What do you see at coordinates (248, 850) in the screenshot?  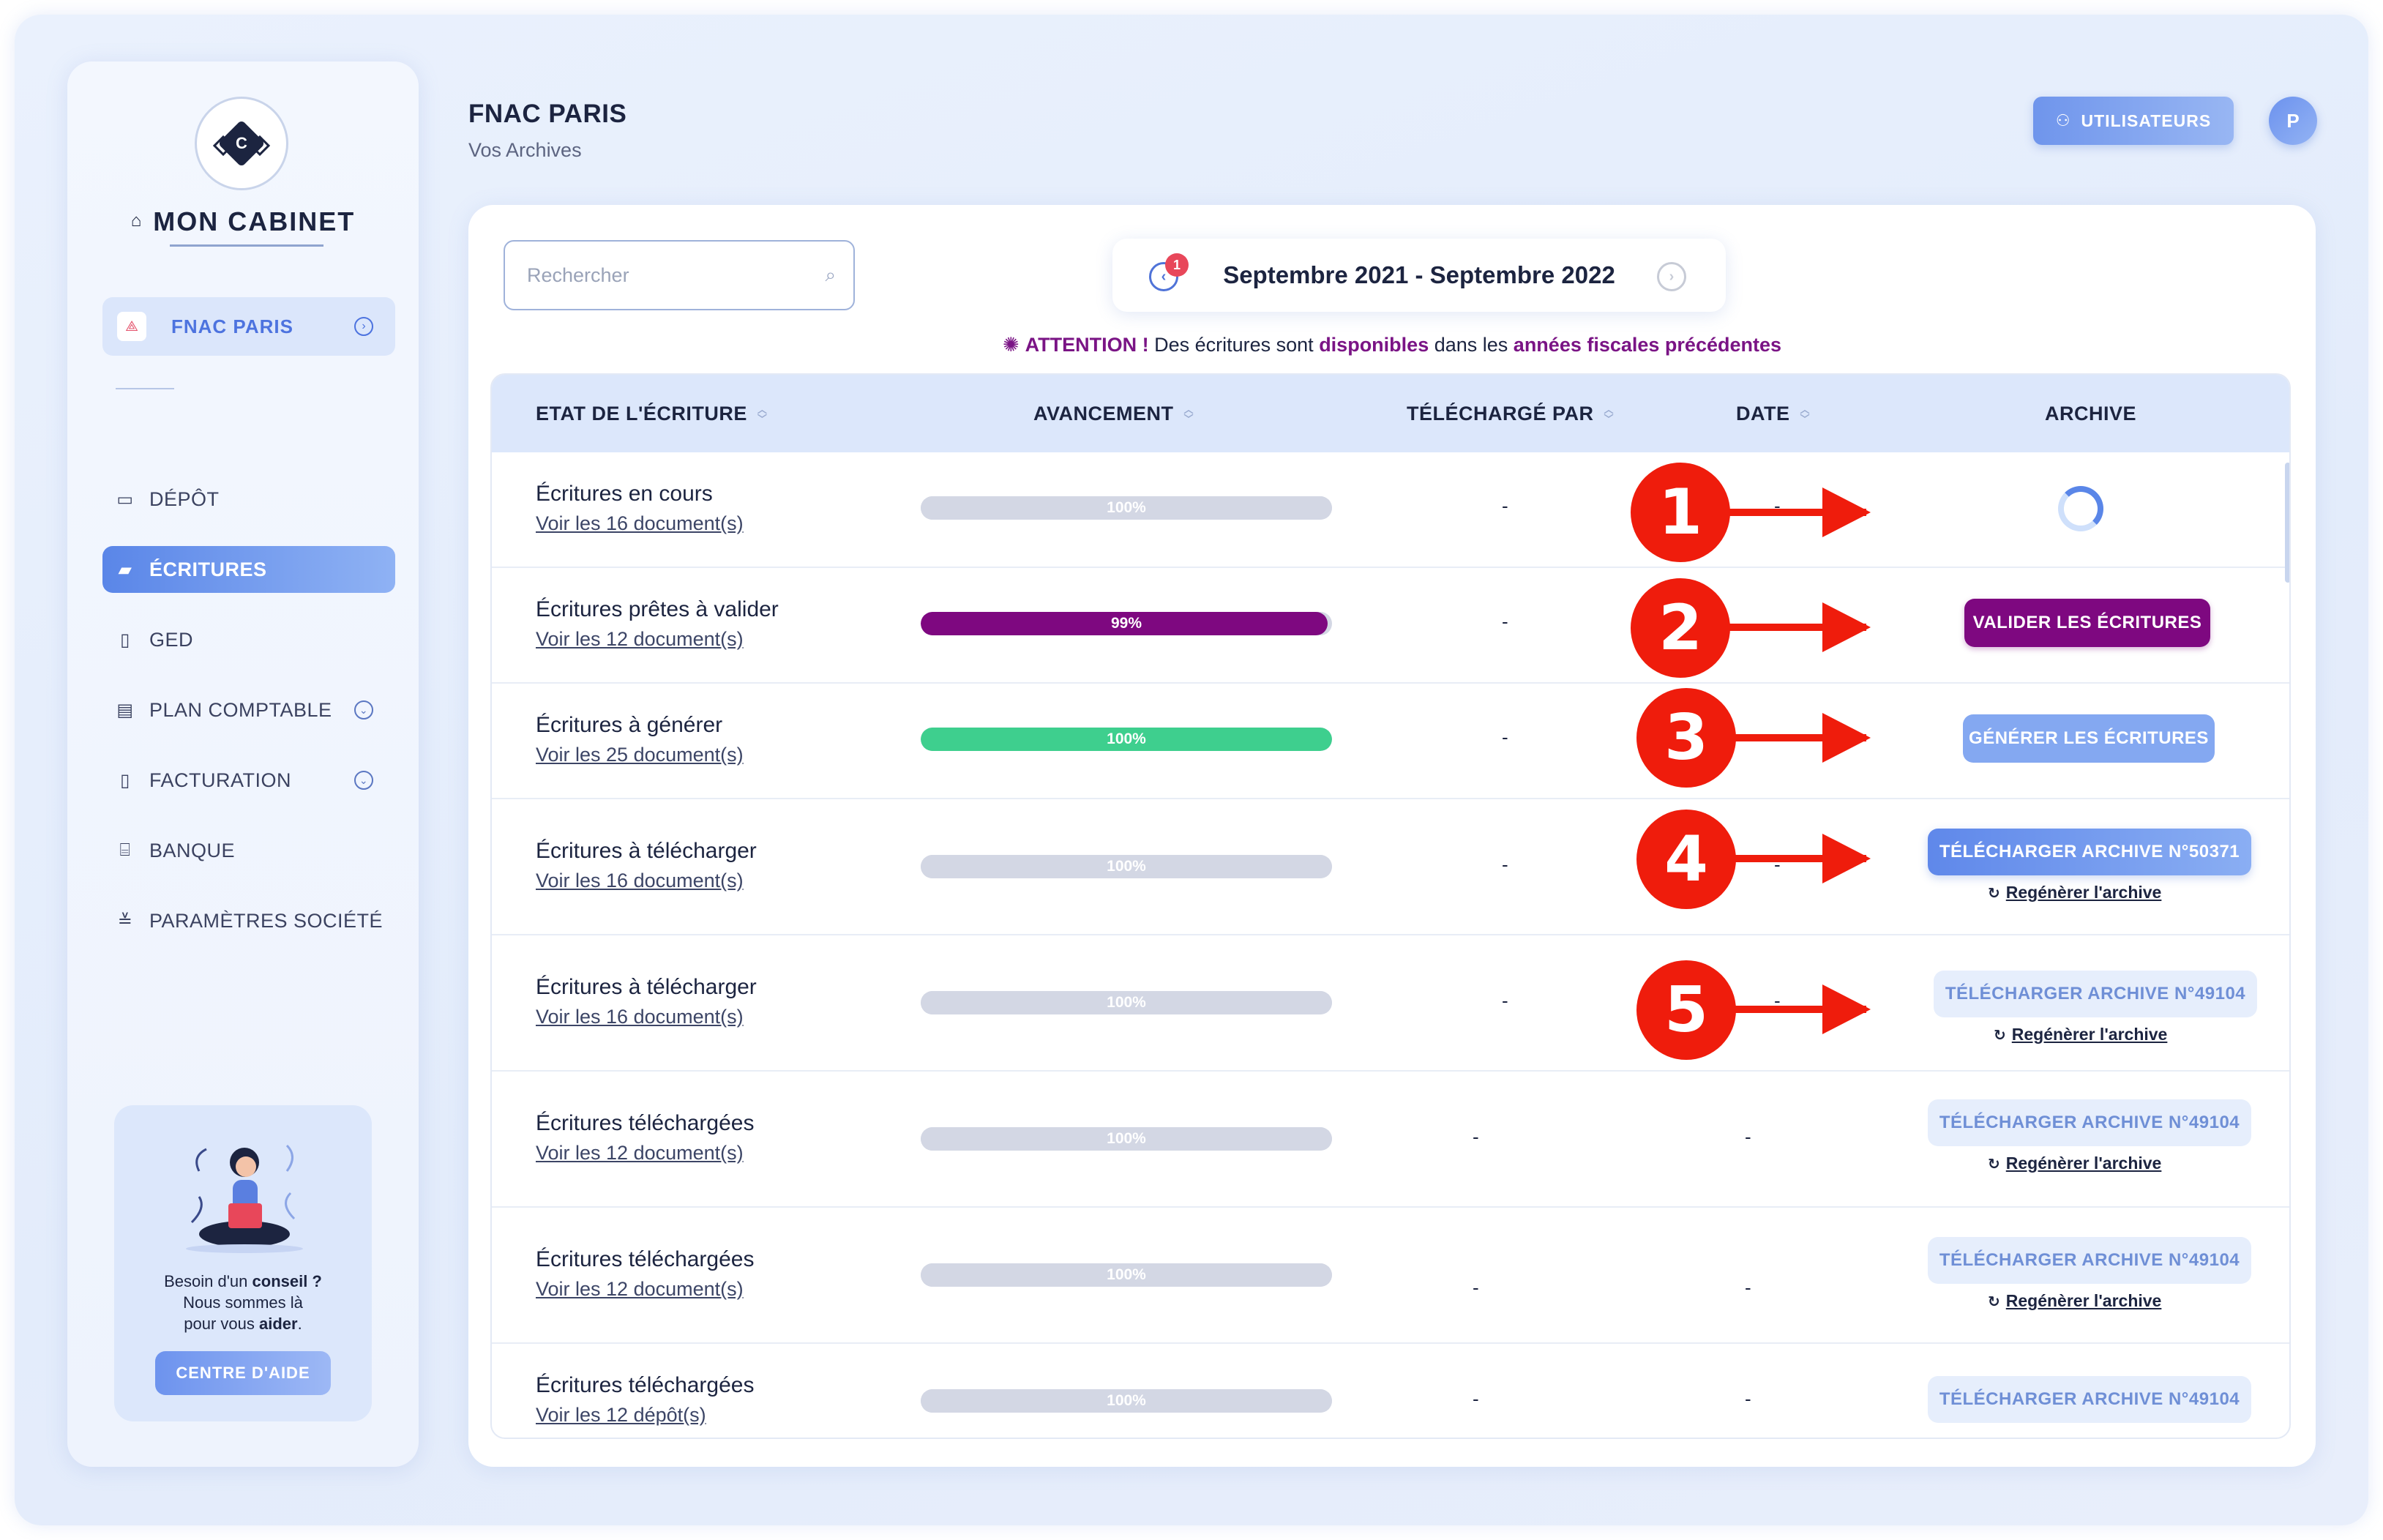 I see `sidebar-item-banque: ⌸ BANQUE` at bounding box center [248, 850].